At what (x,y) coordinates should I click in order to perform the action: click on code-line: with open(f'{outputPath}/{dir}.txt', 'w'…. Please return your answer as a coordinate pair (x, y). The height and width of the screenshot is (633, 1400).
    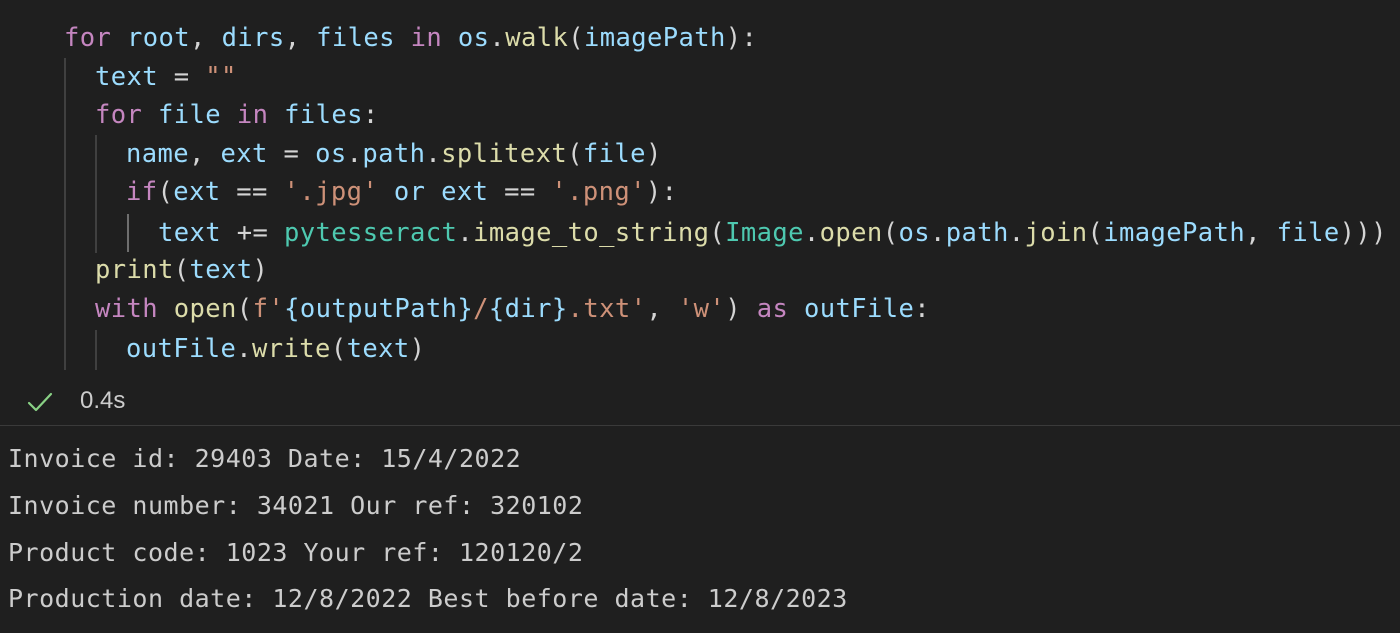
    Looking at the image, I should click on (512, 309).